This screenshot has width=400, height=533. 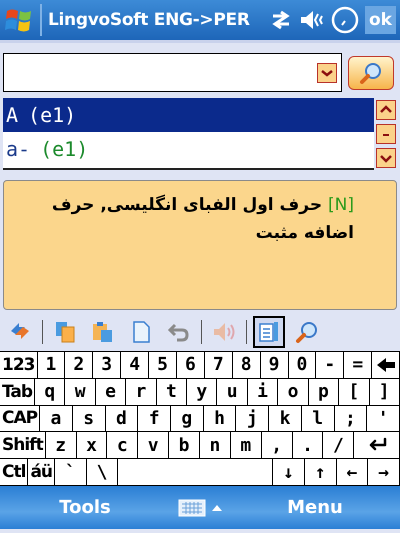 What do you see at coordinates (246, 446) in the screenshot?
I see `keyboard-key: m` at bounding box center [246, 446].